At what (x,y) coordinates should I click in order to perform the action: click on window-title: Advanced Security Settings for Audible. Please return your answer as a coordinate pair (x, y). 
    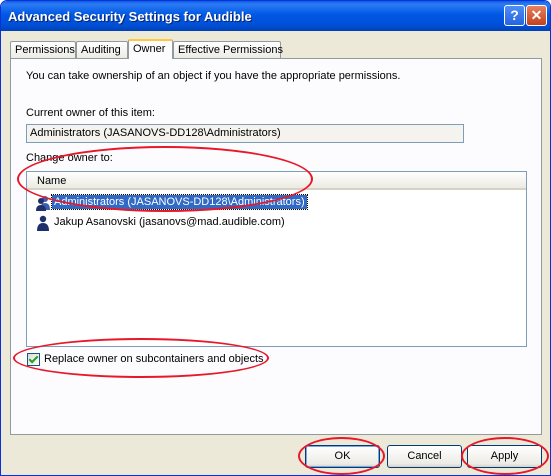
    Looking at the image, I should click on (130, 16).